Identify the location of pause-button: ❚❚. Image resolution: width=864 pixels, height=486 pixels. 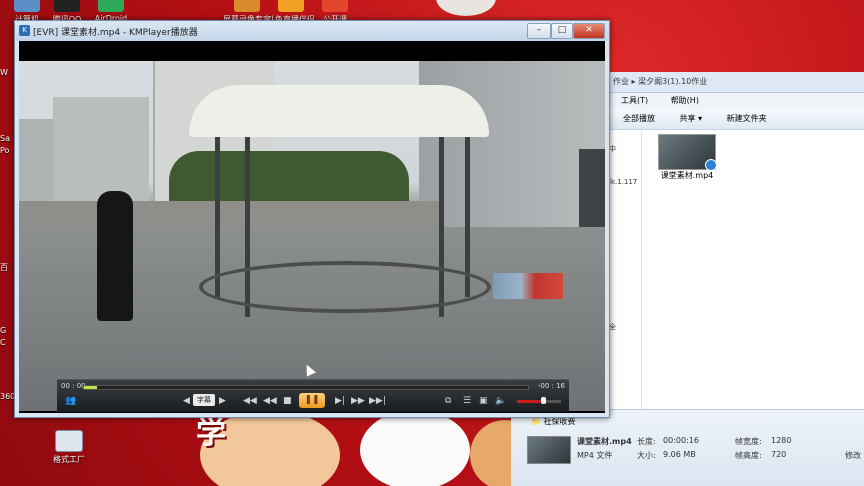
(312, 400).